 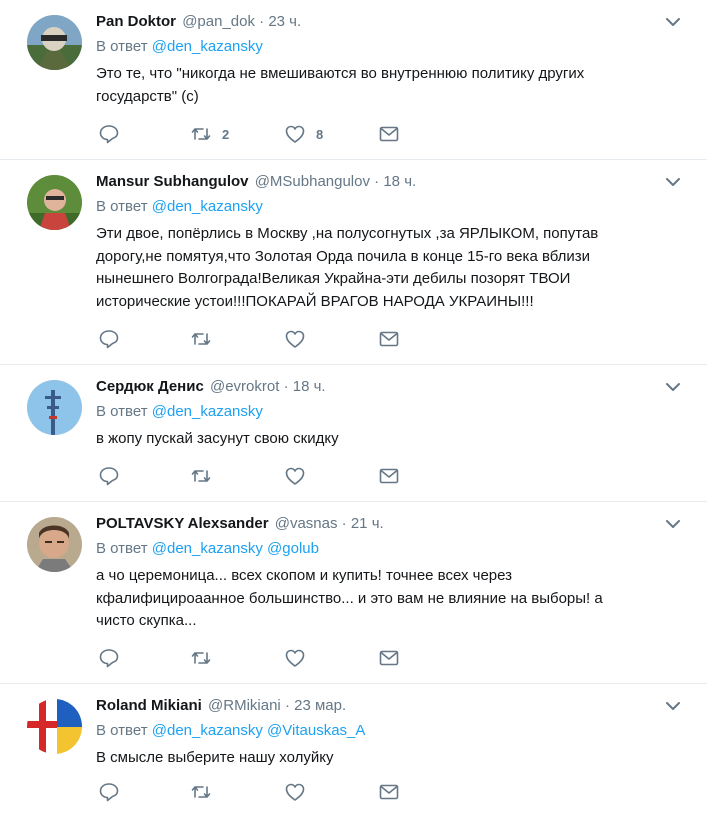 What do you see at coordinates (312, 181) in the screenshot?
I see `author-handle: @MSubhangulov` at bounding box center [312, 181].